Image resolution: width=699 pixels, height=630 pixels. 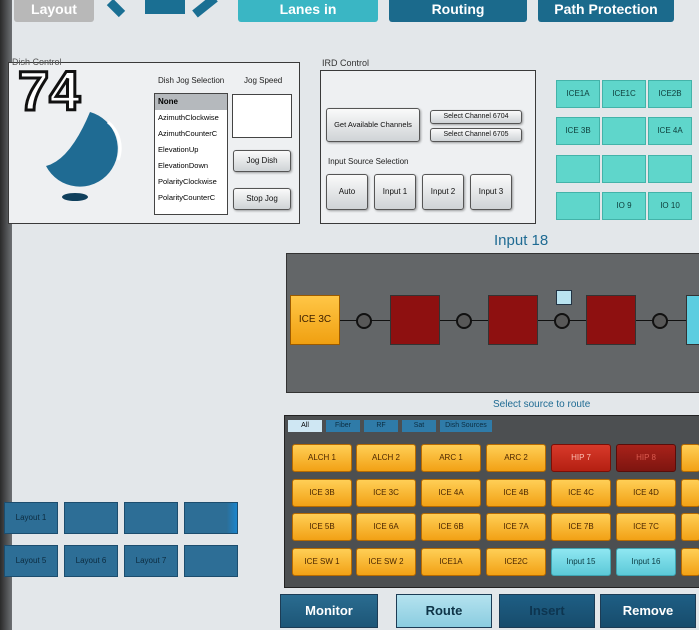 I want to click on source-alch-2: ALCH 2, so click(x=386, y=458).